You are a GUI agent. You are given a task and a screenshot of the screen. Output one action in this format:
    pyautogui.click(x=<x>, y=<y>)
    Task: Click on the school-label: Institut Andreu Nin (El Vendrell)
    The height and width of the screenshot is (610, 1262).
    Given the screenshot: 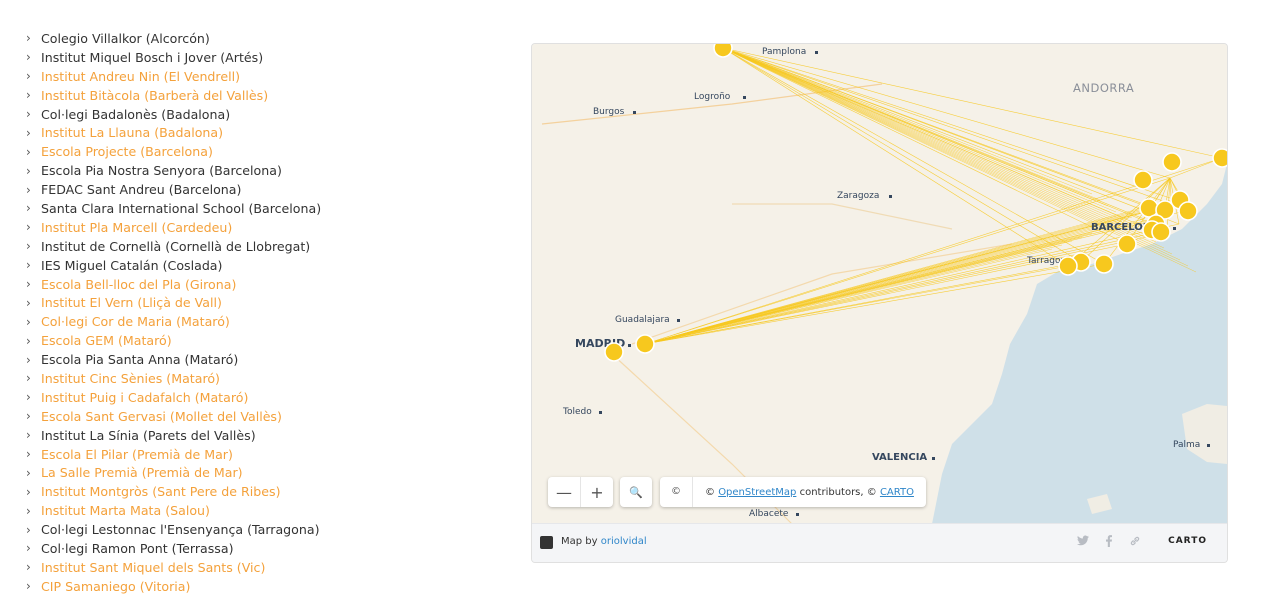 What is the action you would take?
    pyautogui.click(x=140, y=76)
    